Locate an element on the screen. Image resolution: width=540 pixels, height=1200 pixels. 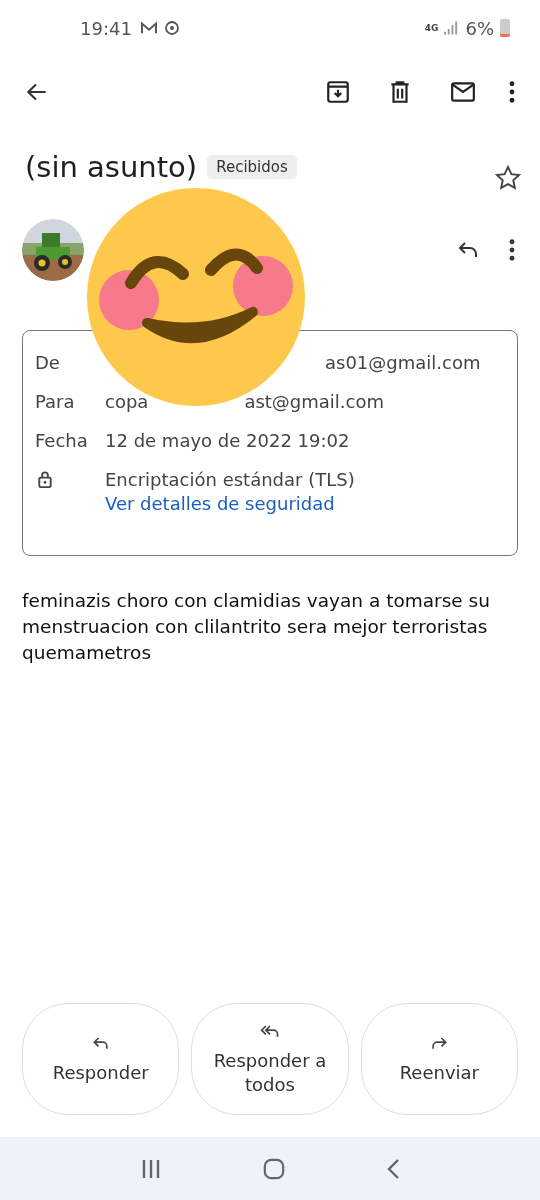
status-time: 19:41 is located at coordinates (106, 28).